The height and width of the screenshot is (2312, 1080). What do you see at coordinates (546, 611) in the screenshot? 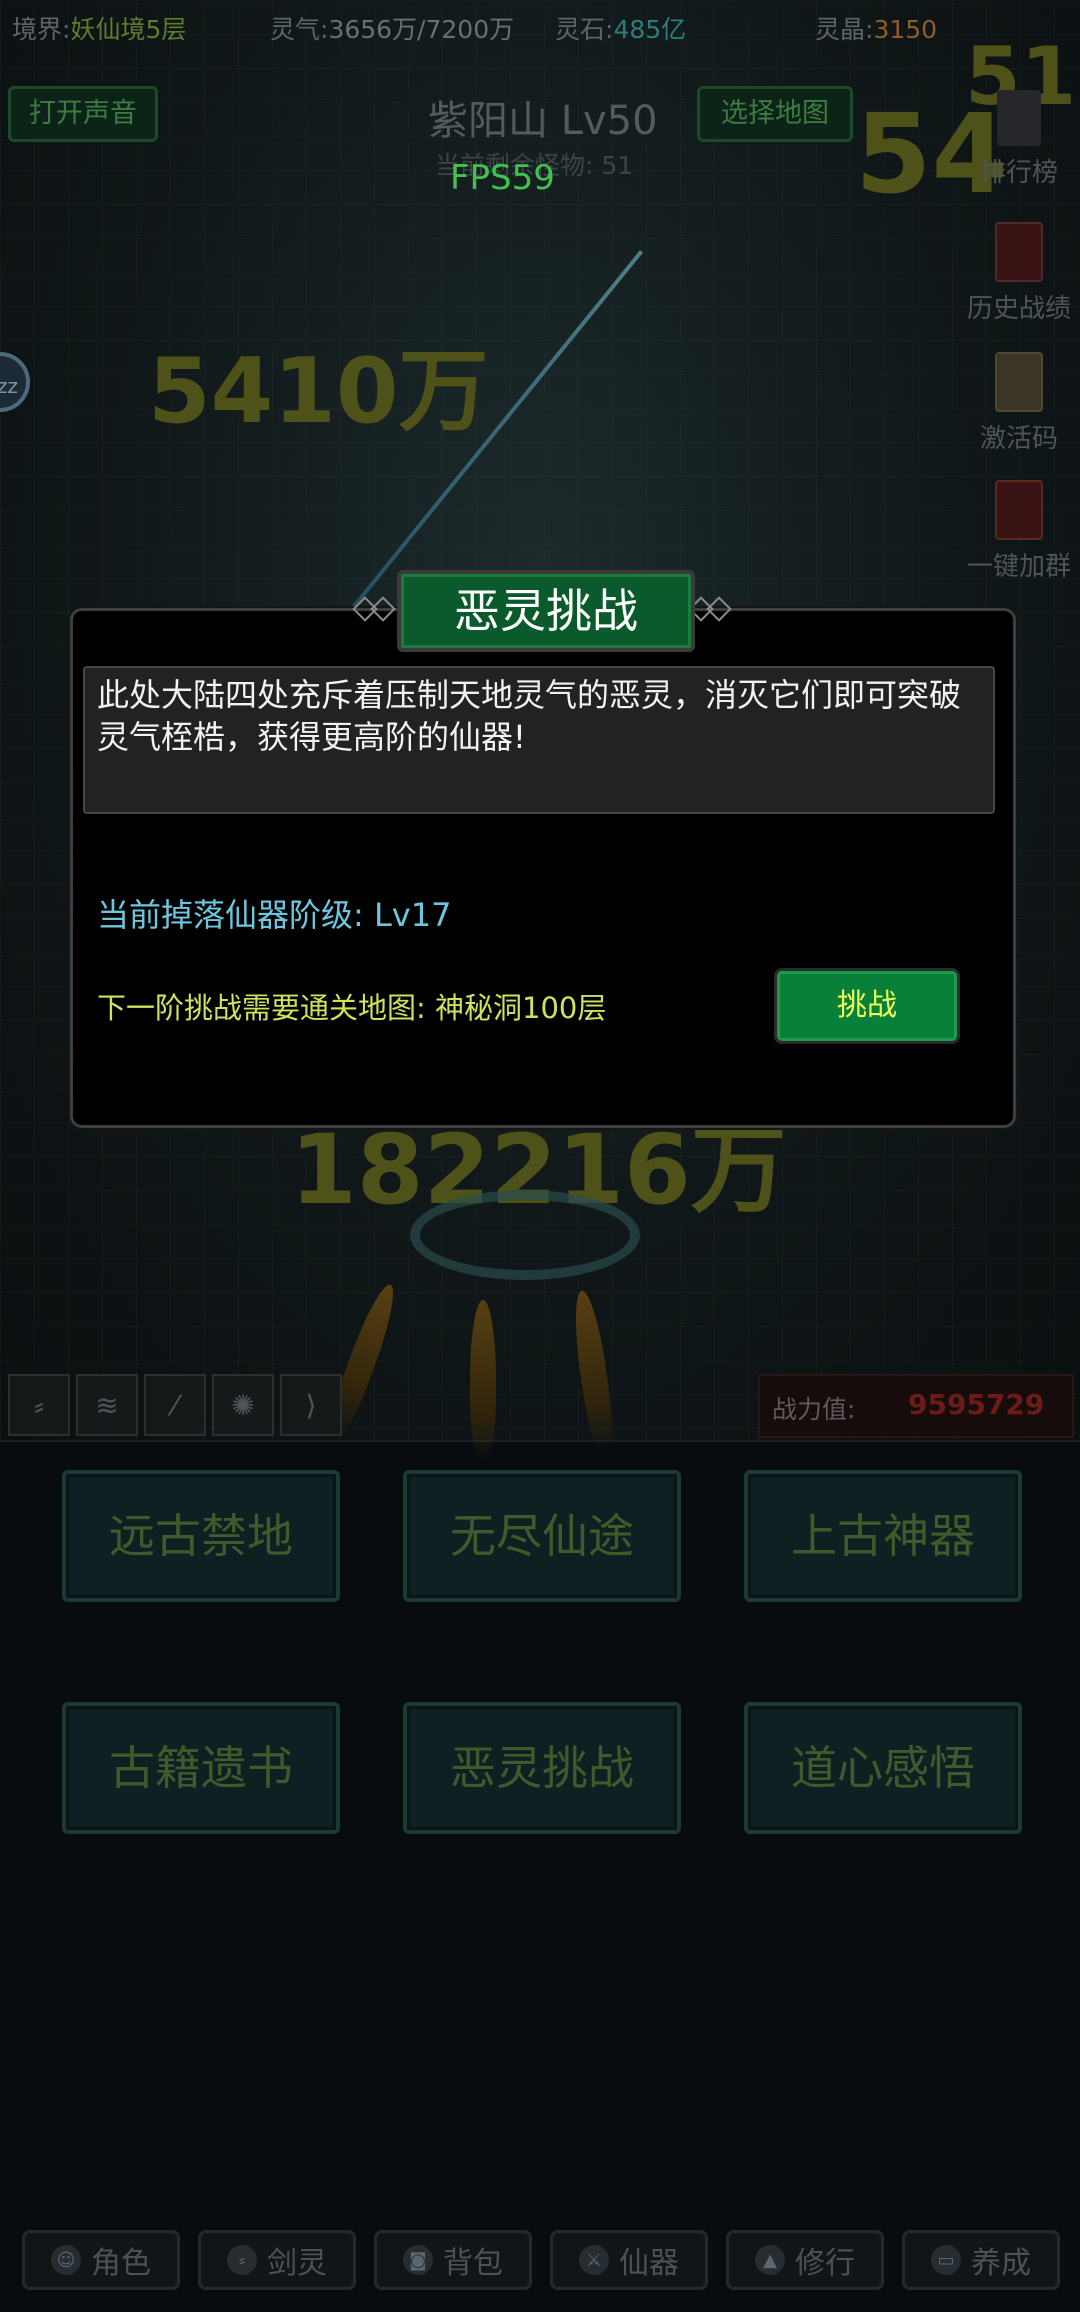
I see `dialog-title: 恶灵挑战` at bounding box center [546, 611].